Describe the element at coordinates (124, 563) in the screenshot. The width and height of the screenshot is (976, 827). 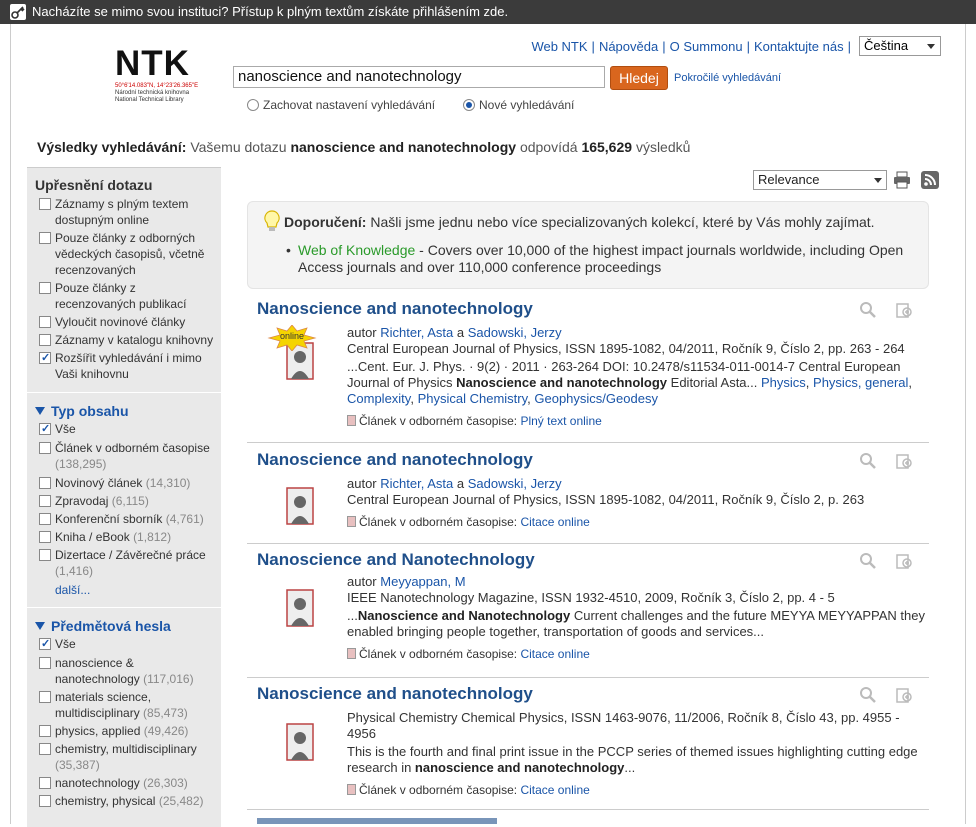
I see `type-thesis: Dizertace / Závěrečné práce (1,416)` at that location.